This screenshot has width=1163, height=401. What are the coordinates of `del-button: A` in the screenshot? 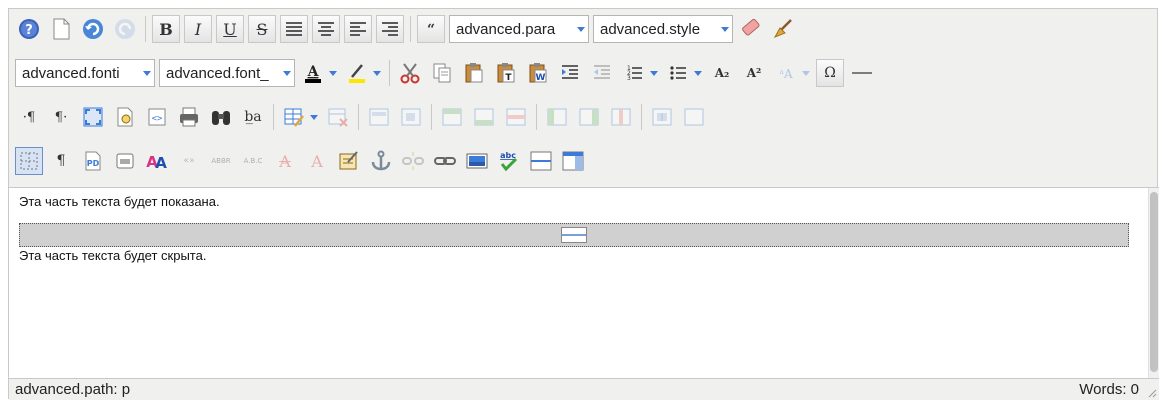 It's located at (285, 161).